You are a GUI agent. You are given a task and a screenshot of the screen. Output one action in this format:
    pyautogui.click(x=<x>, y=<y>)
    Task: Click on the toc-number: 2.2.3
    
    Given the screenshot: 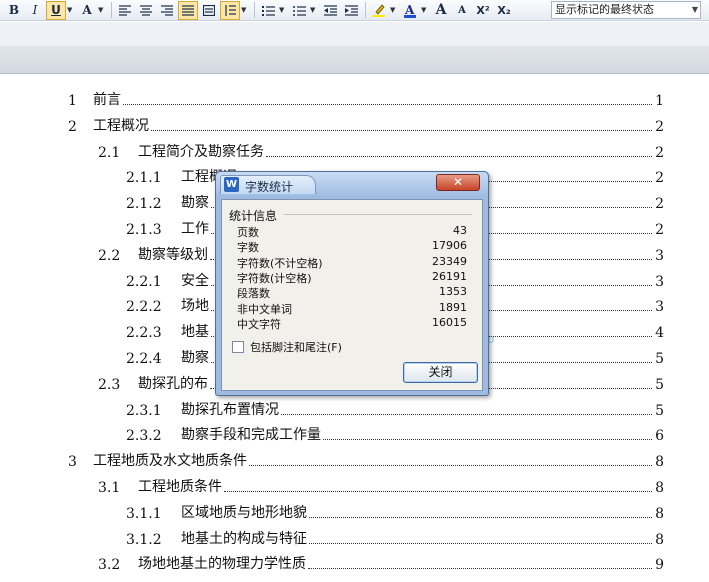 What is the action you would take?
    pyautogui.click(x=144, y=333)
    